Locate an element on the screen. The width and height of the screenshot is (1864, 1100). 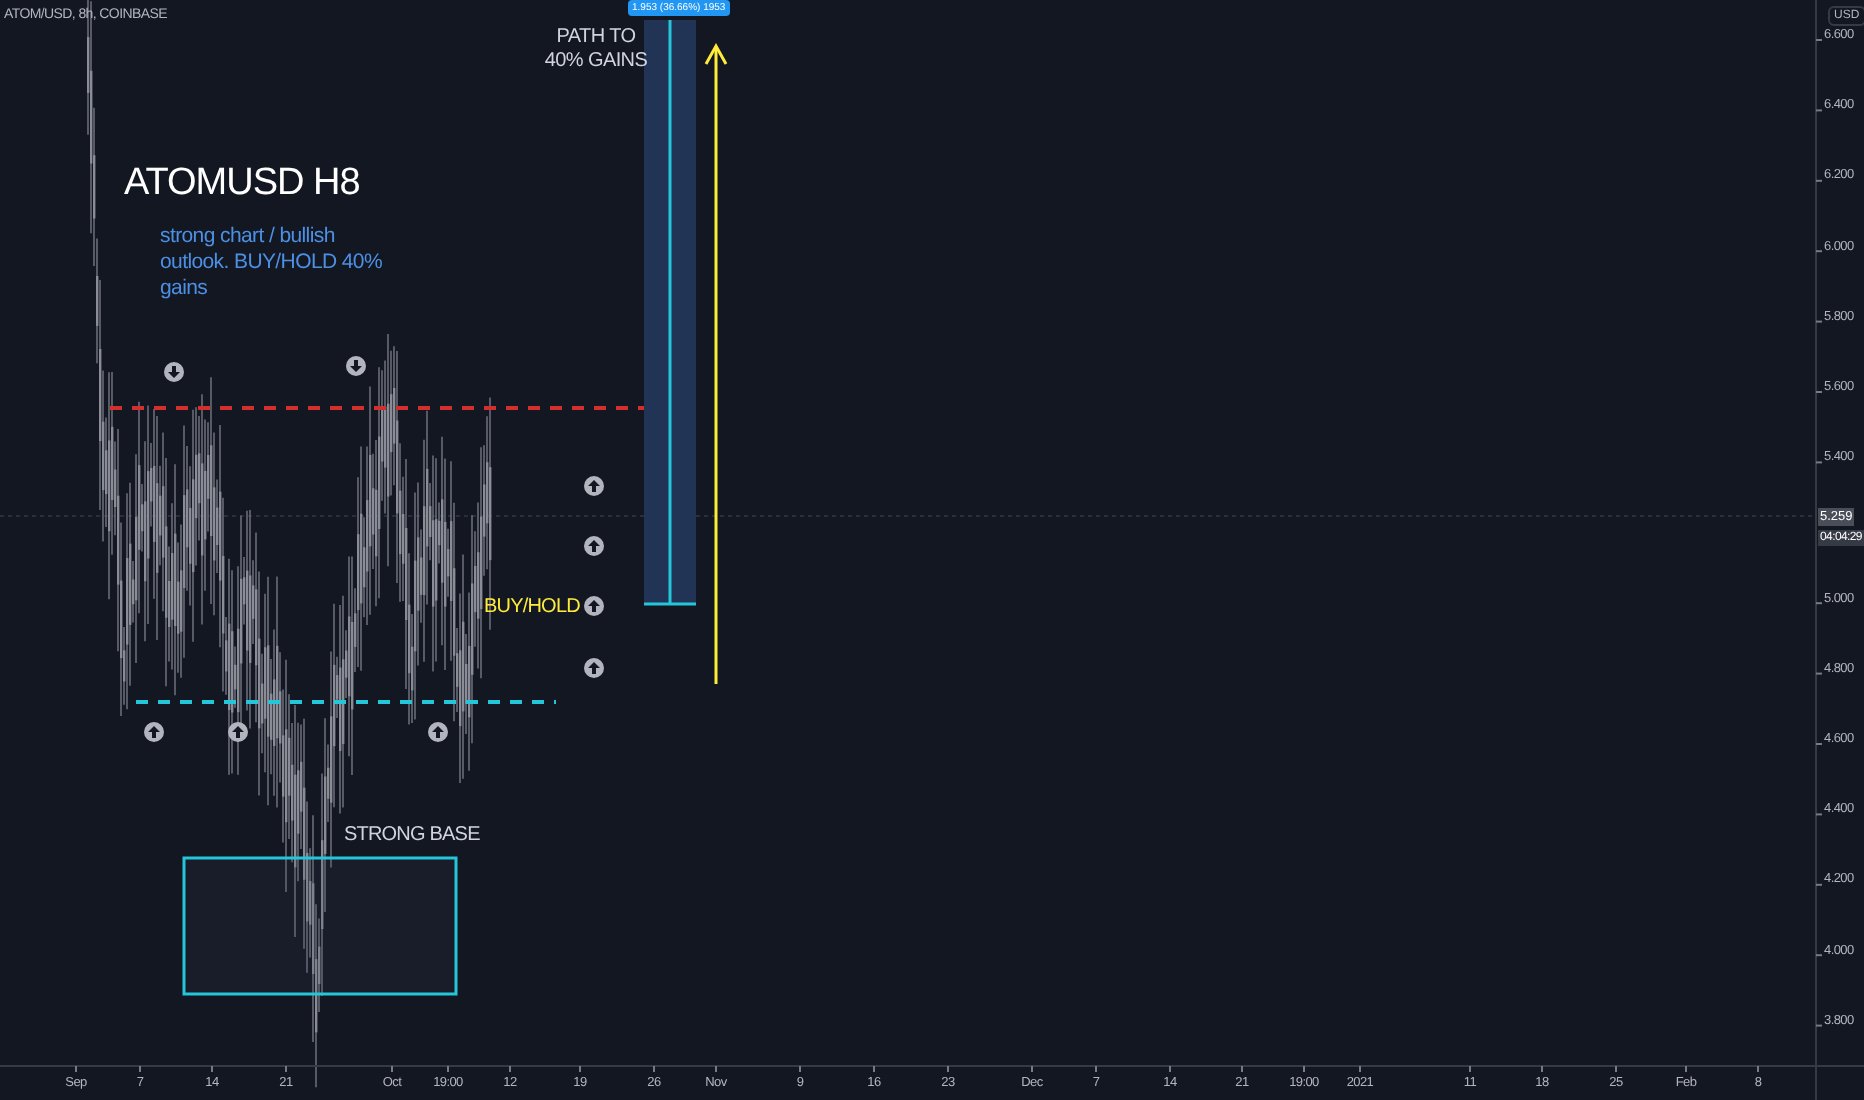
chart-title: ATOMUSD H8 is located at coordinates (242, 184).